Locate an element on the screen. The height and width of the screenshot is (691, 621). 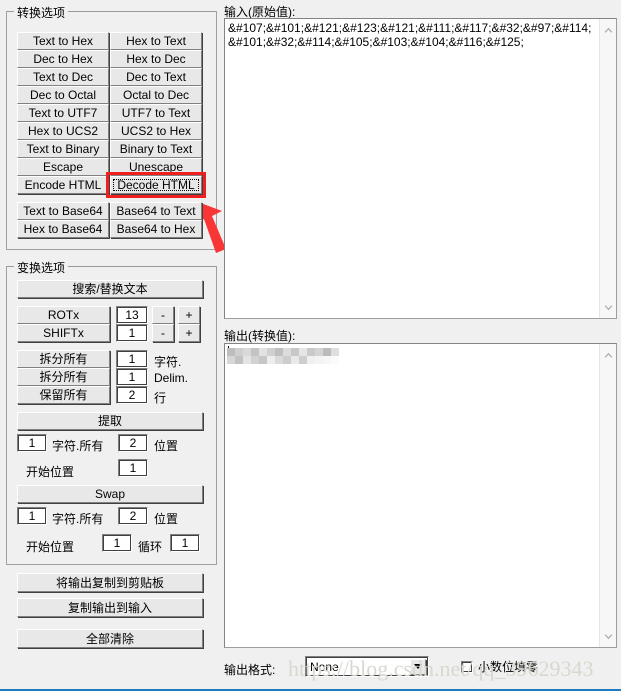
button-utf7-to-text: UTF7 to Text is located at coordinates (156, 113).